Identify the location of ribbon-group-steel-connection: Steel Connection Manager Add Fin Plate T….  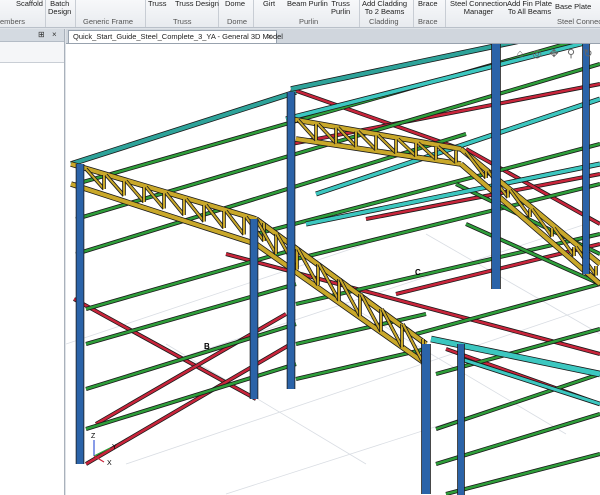
(522, 13).